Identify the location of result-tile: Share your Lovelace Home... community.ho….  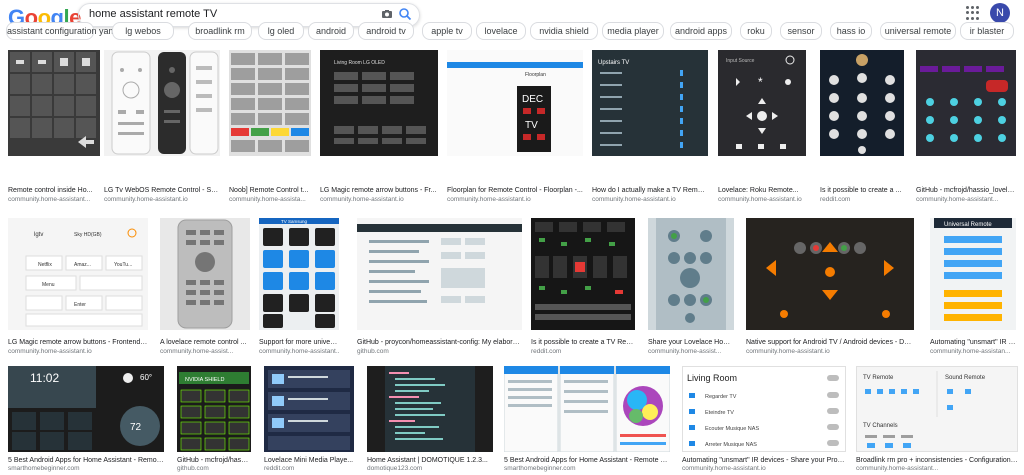
(691, 288).